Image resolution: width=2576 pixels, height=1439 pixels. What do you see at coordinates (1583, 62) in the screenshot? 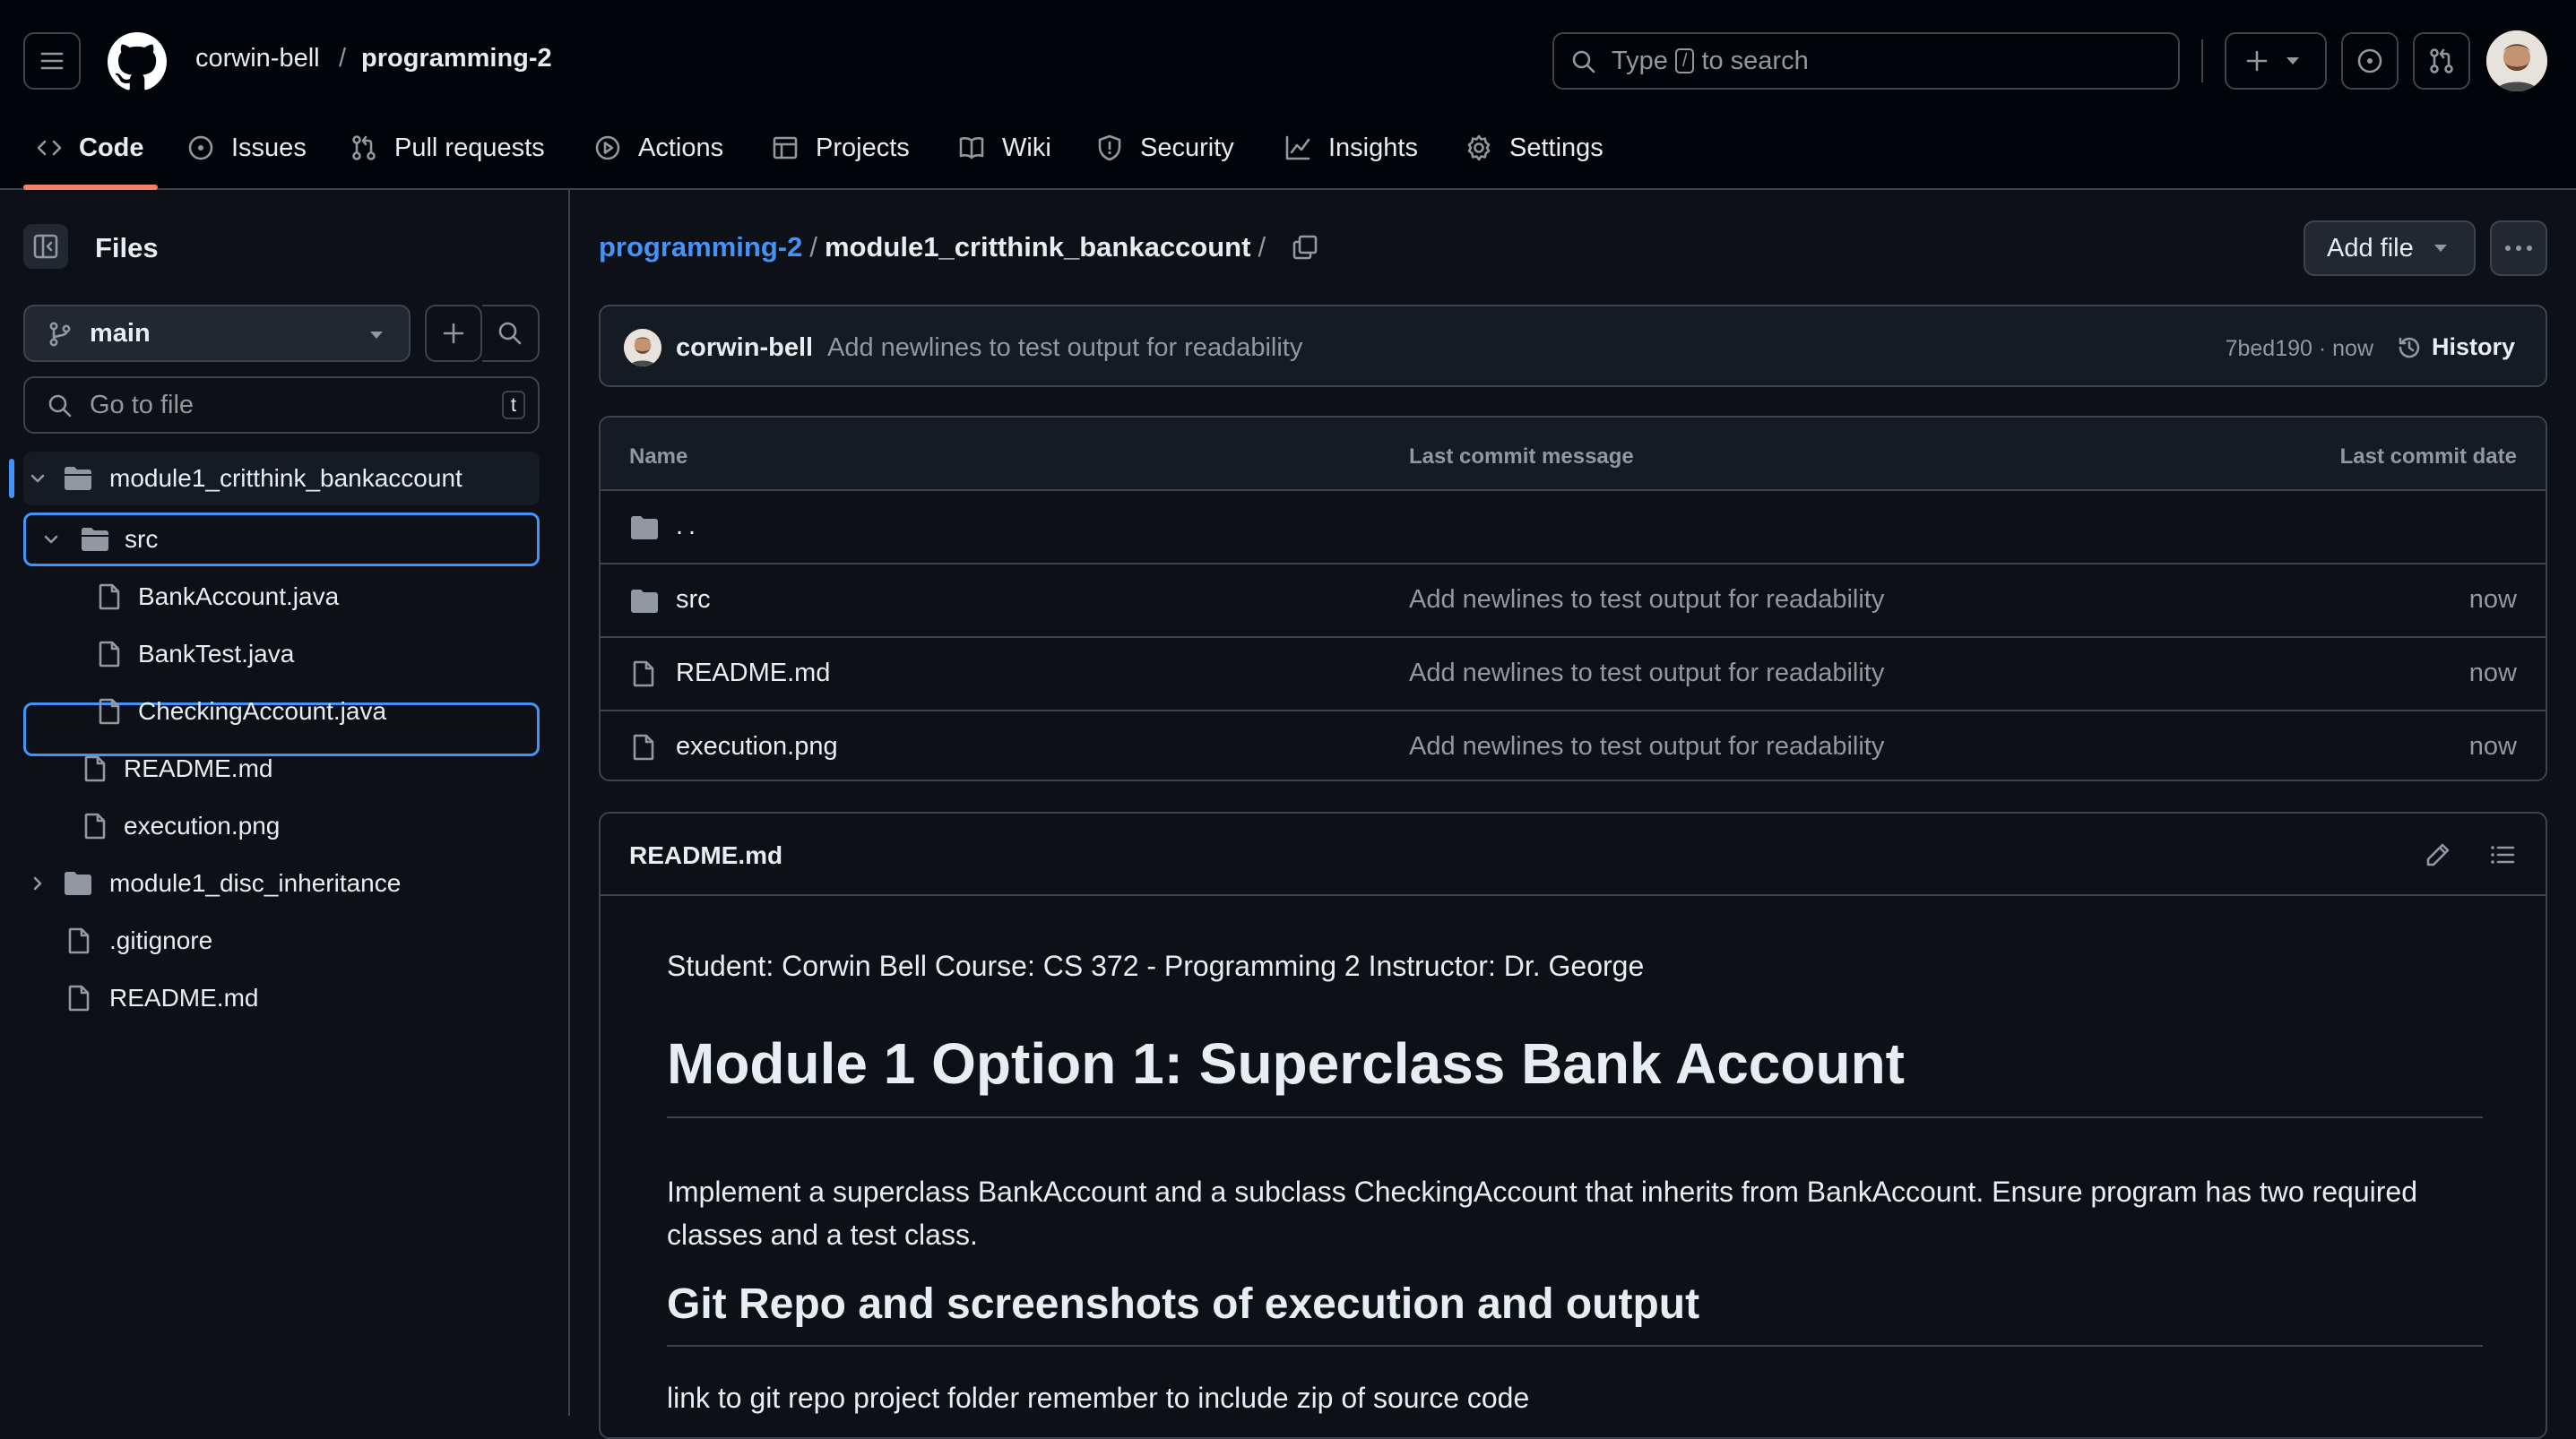
I see `search-icon` at bounding box center [1583, 62].